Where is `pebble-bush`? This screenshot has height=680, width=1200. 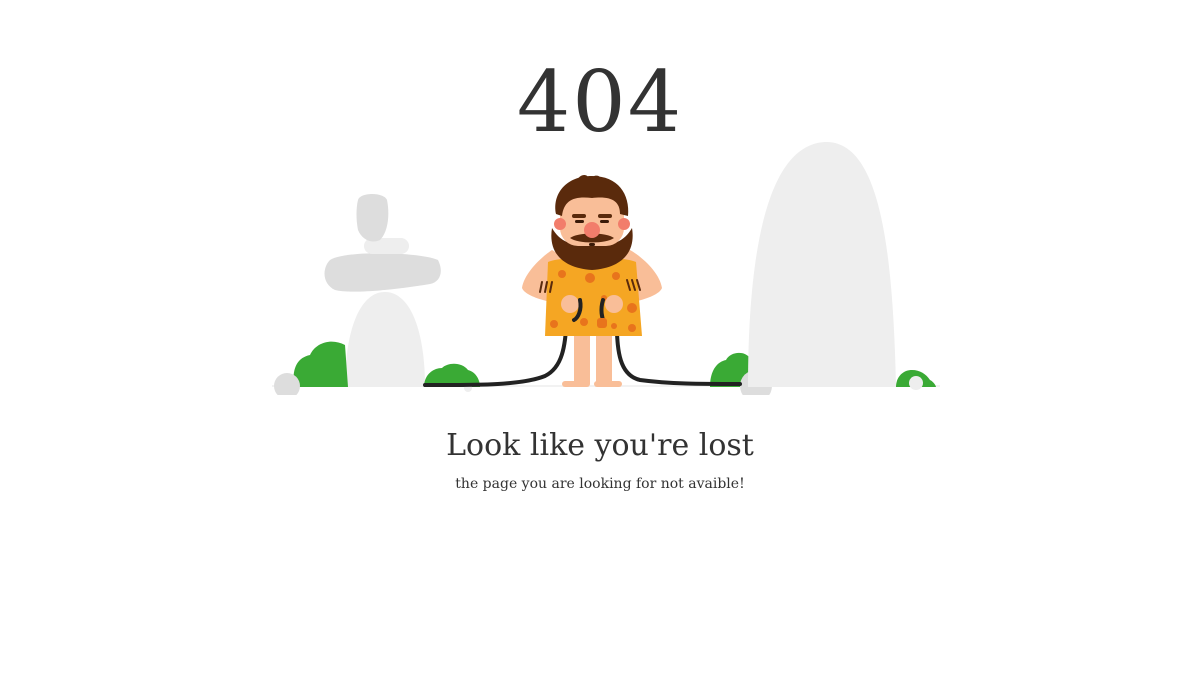
pebble-bush is located at coordinates (916, 383).